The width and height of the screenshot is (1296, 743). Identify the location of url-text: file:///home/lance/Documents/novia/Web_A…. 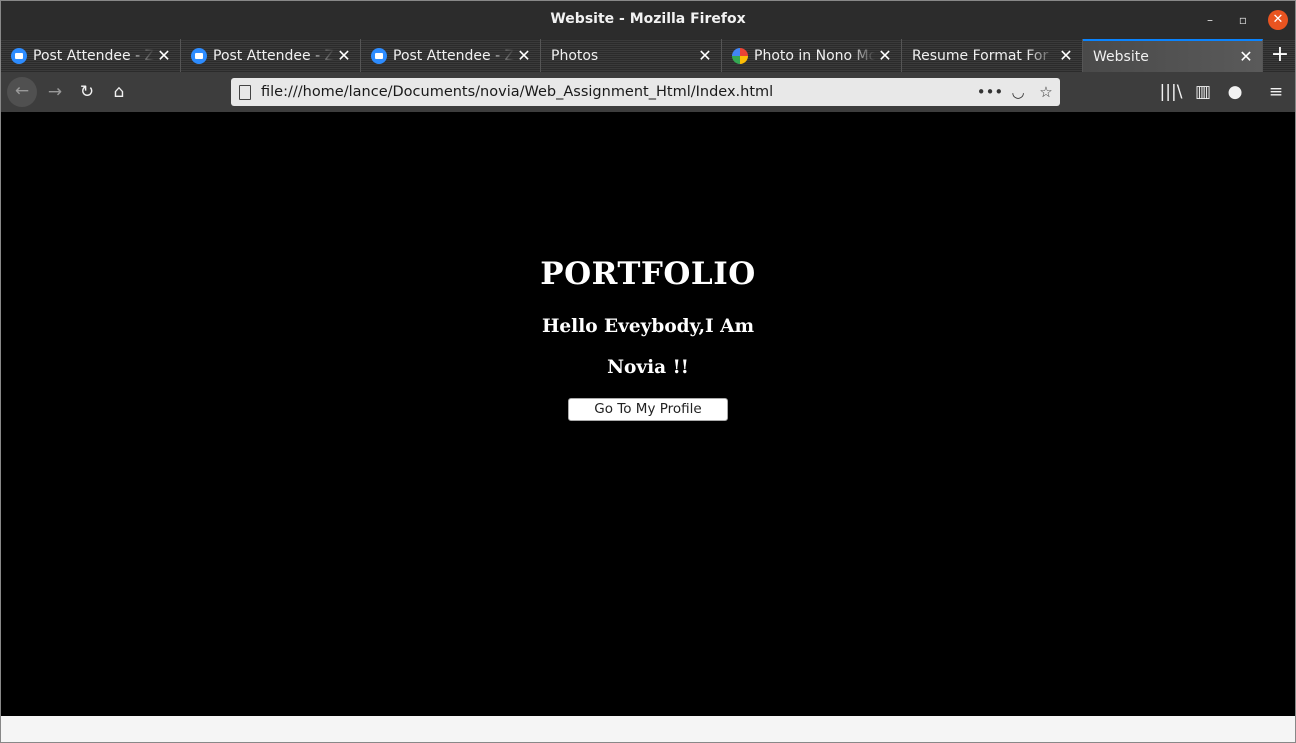
(618, 92).